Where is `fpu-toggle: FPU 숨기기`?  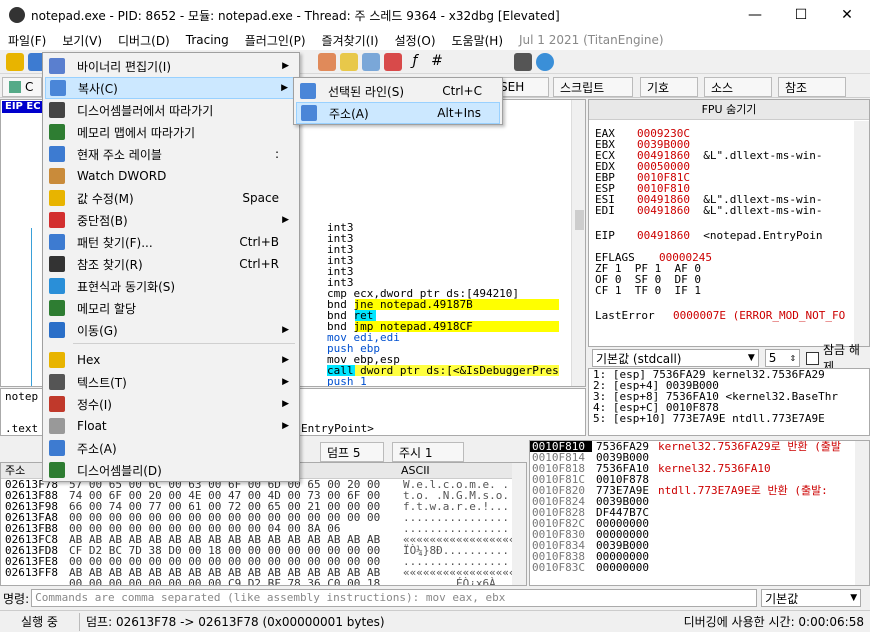 fpu-toggle: FPU 숨기기 is located at coordinates (729, 110).